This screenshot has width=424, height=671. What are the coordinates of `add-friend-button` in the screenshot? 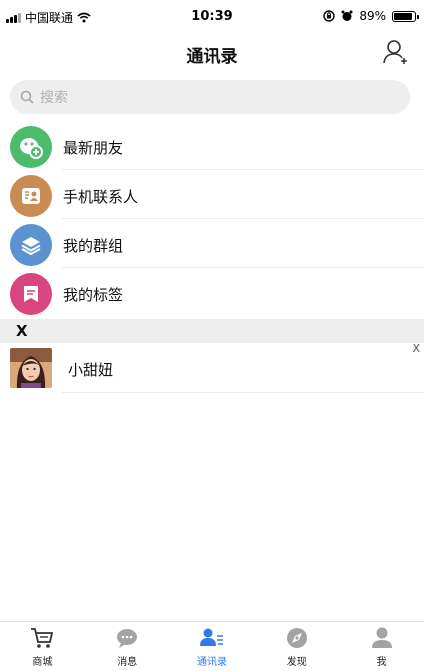 It's located at (396, 52).